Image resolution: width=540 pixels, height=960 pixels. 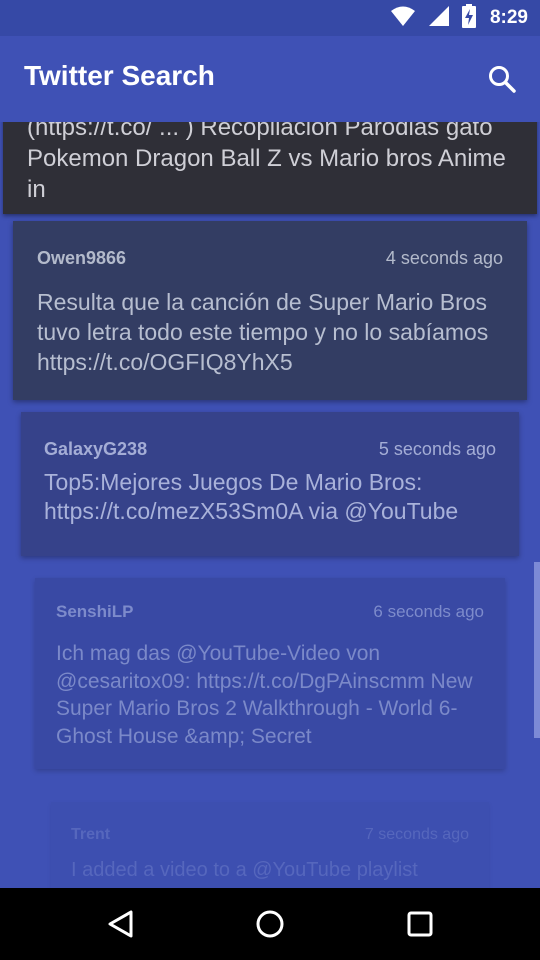 I want to click on tweet-timestamp: 6 seconds ago, so click(x=428, y=611).